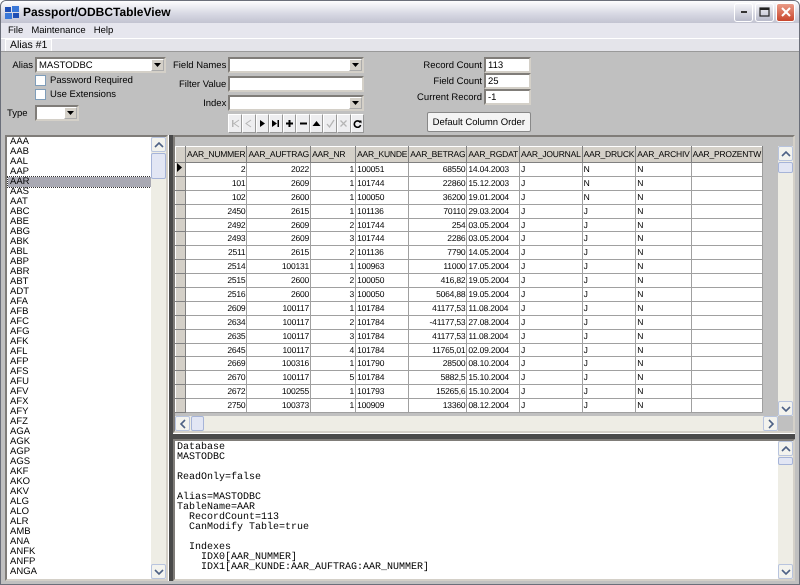 The width and height of the screenshot is (800, 585). What do you see at coordinates (478, 122) in the screenshot?
I see `default-column-order-button: Default Column Order` at bounding box center [478, 122].